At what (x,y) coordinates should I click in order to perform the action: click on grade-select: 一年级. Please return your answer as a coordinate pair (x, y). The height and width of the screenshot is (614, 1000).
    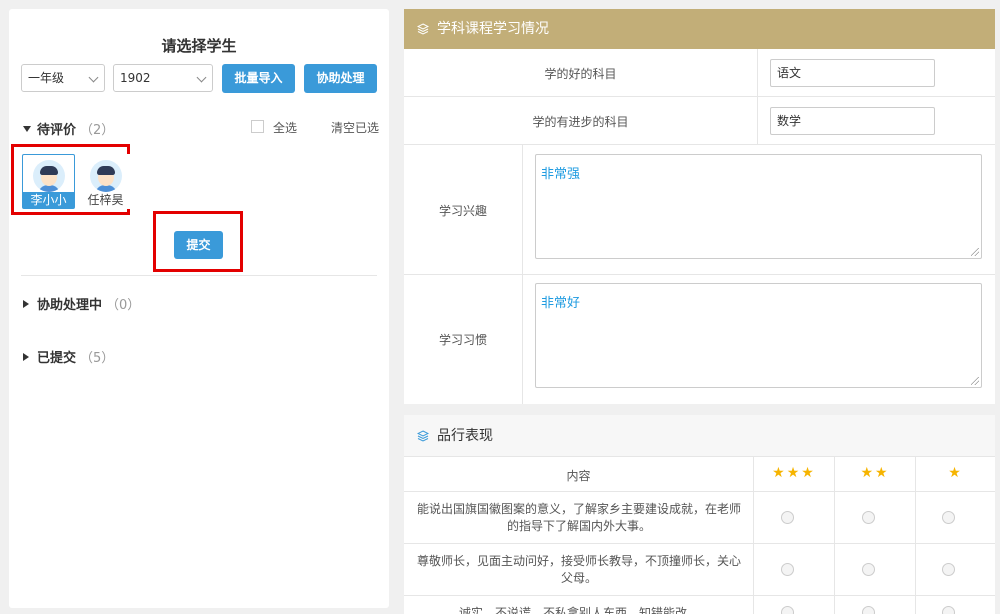
    Looking at the image, I should click on (63, 78).